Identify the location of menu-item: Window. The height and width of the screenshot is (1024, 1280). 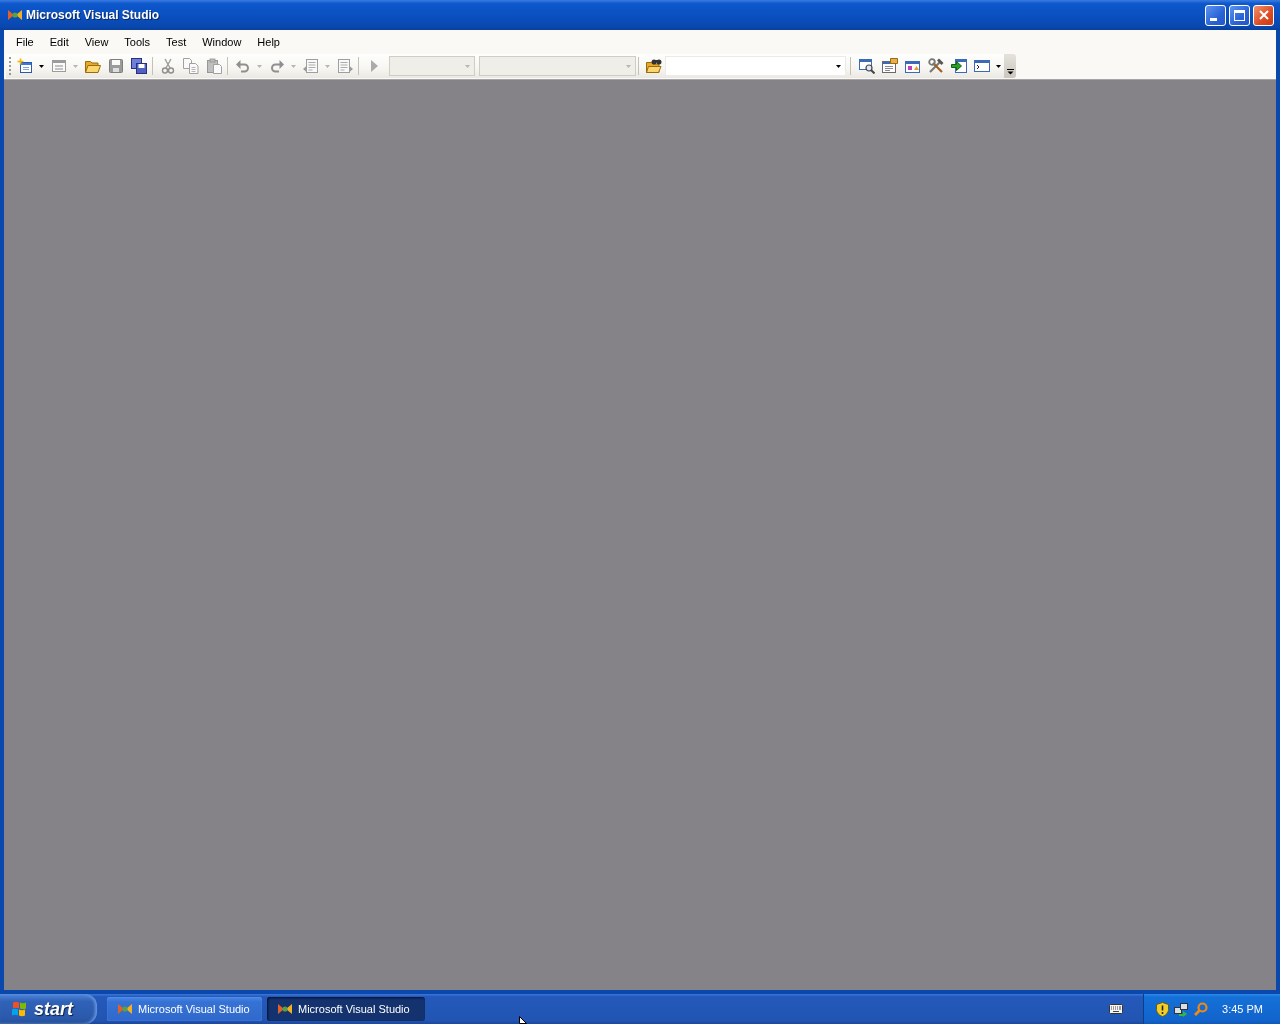
(222, 42).